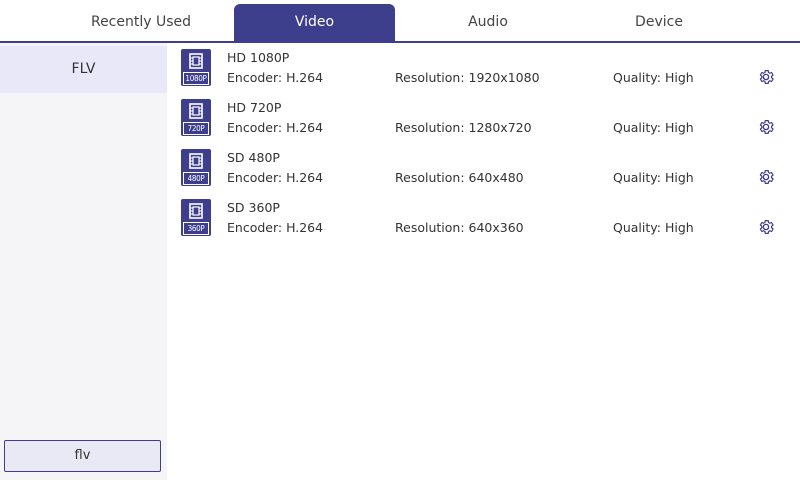  Describe the element at coordinates (467, 77) in the screenshot. I see `profile-resolution: Resolution: 1920x1080` at that location.